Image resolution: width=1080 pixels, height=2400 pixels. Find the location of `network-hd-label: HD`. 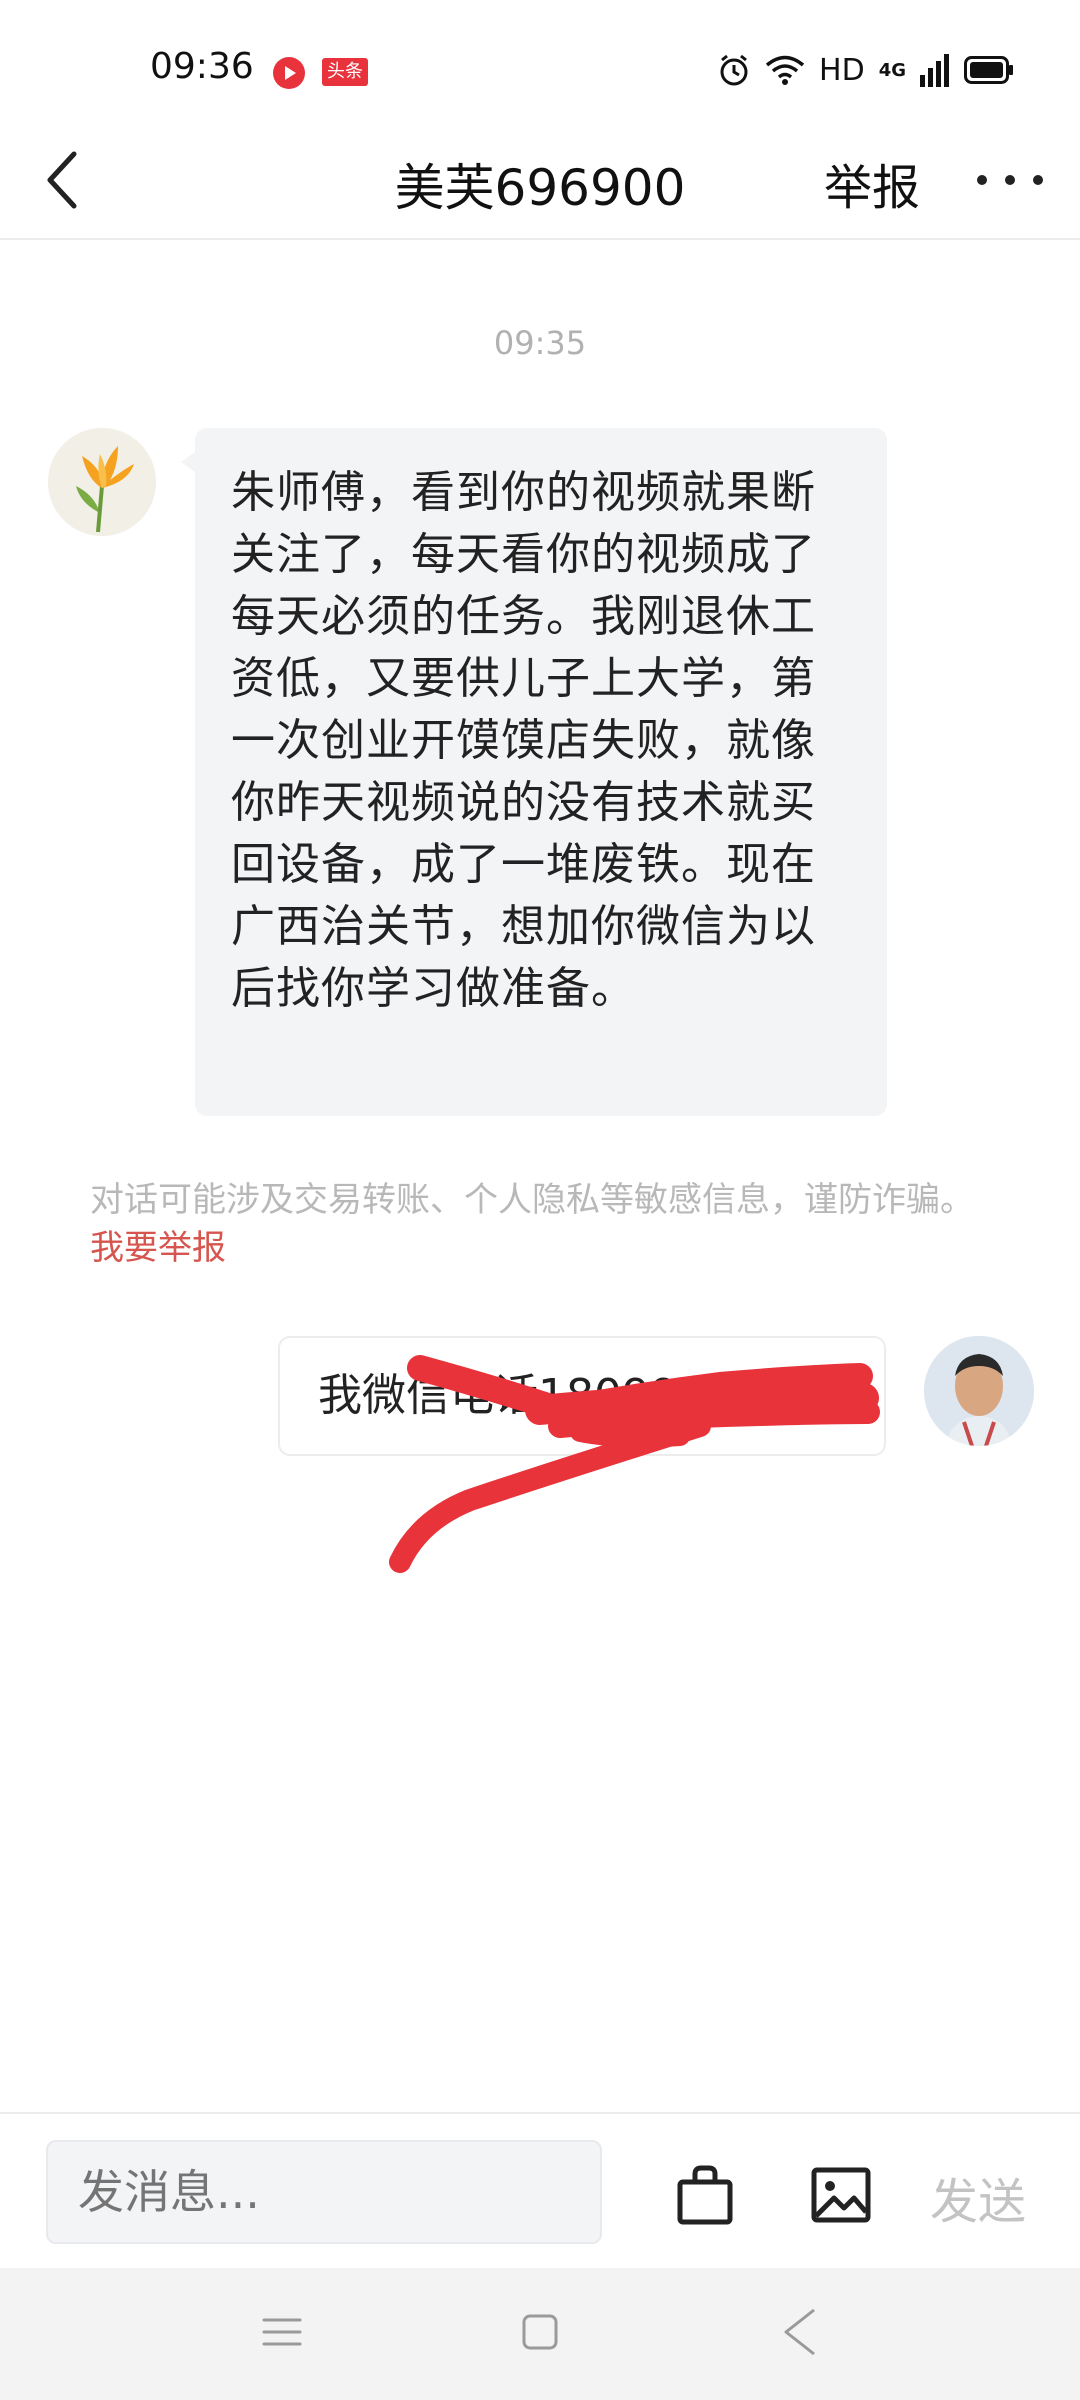

network-hd-label: HD is located at coordinates (842, 70).